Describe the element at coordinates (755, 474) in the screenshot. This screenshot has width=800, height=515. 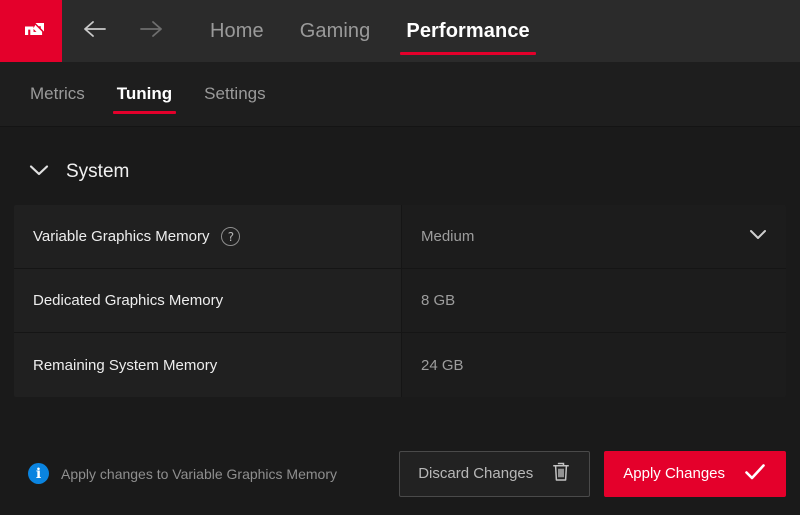
I see `check-icon` at that location.